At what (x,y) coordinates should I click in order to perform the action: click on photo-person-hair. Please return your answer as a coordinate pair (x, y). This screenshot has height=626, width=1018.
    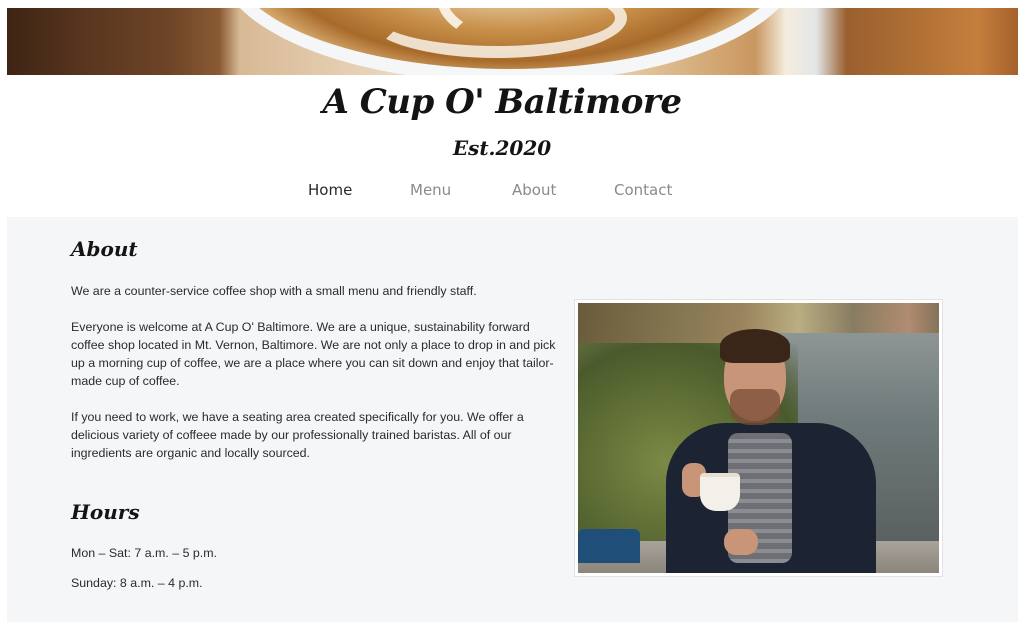
    Looking at the image, I should click on (755, 346).